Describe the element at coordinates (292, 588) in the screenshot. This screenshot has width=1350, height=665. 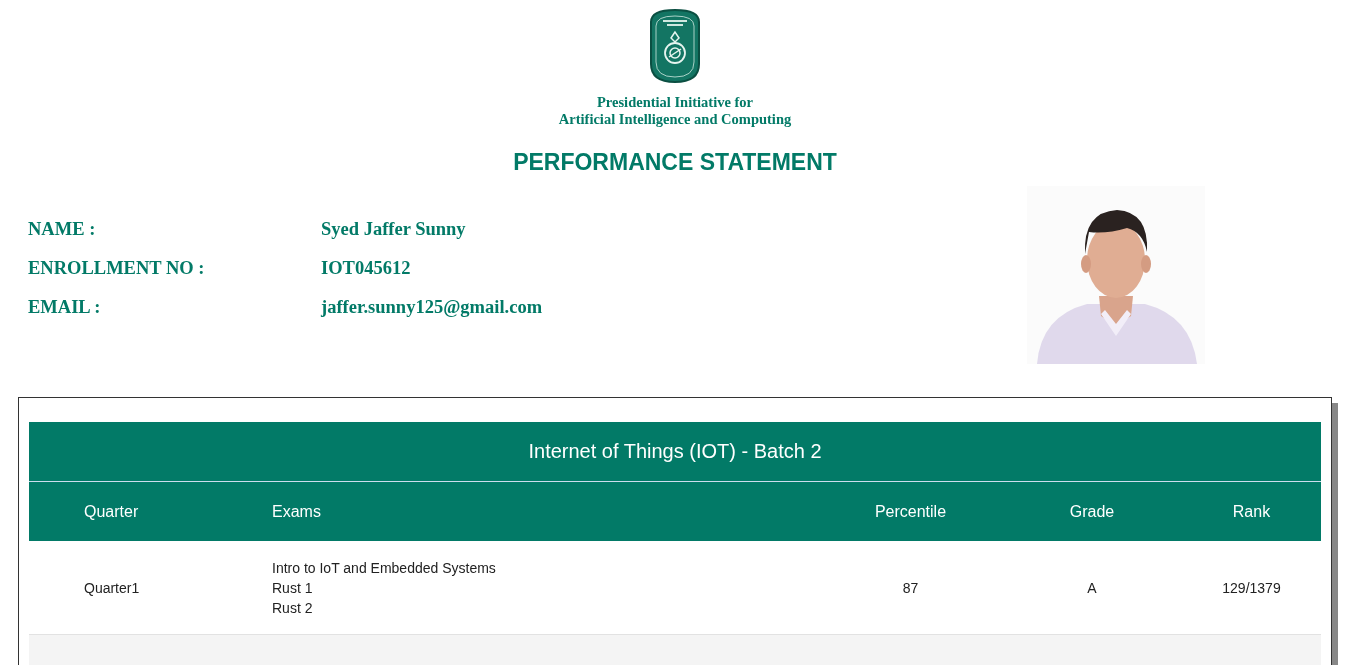
I see `table-cell-text: Rust 1` at that location.